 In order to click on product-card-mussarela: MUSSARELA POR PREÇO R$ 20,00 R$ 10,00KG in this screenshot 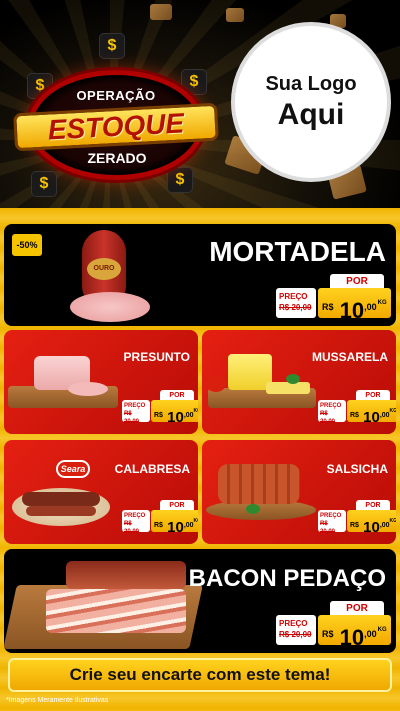, I will do `click(299, 382)`.